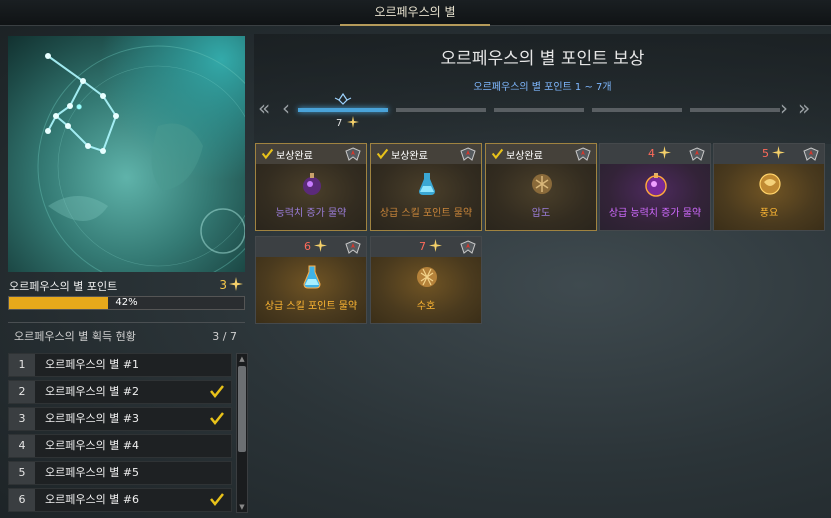  Describe the element at coordinates (339, 123) in the screenshot. I see `page-star-count: 7` at that location.